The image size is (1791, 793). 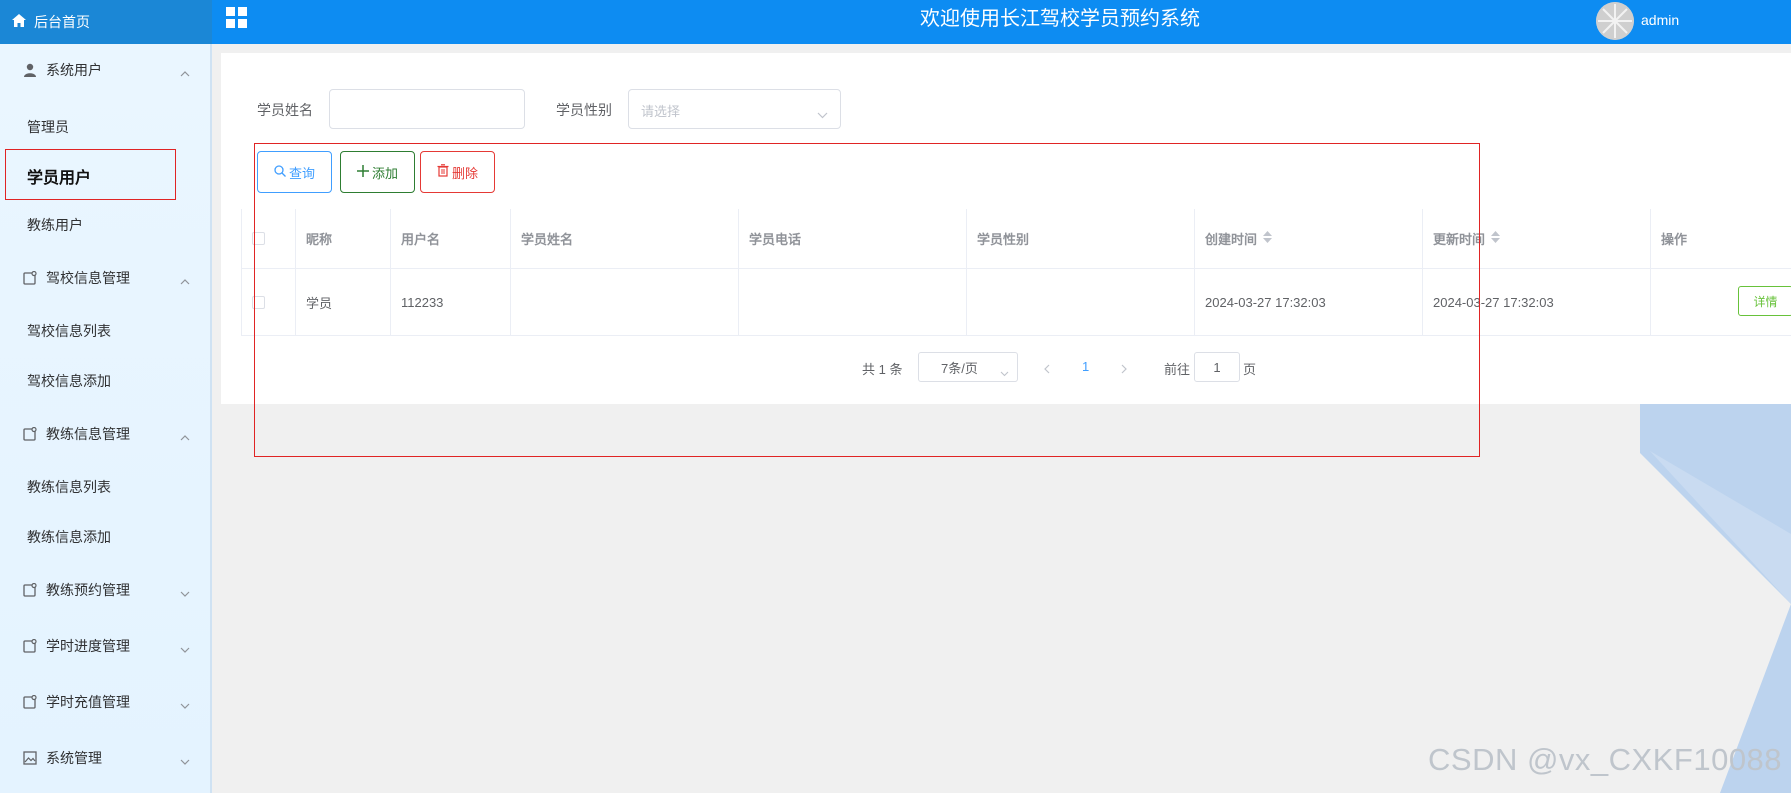 I want to click on gender-placeholder: 请选择, so click(x=661, y=111).